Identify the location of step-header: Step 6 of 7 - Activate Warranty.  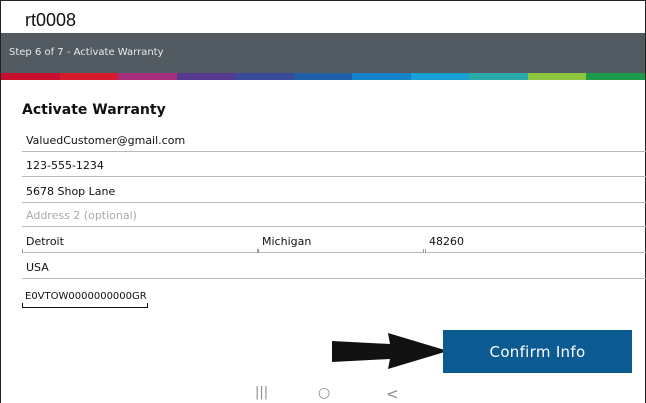
(323, 53).